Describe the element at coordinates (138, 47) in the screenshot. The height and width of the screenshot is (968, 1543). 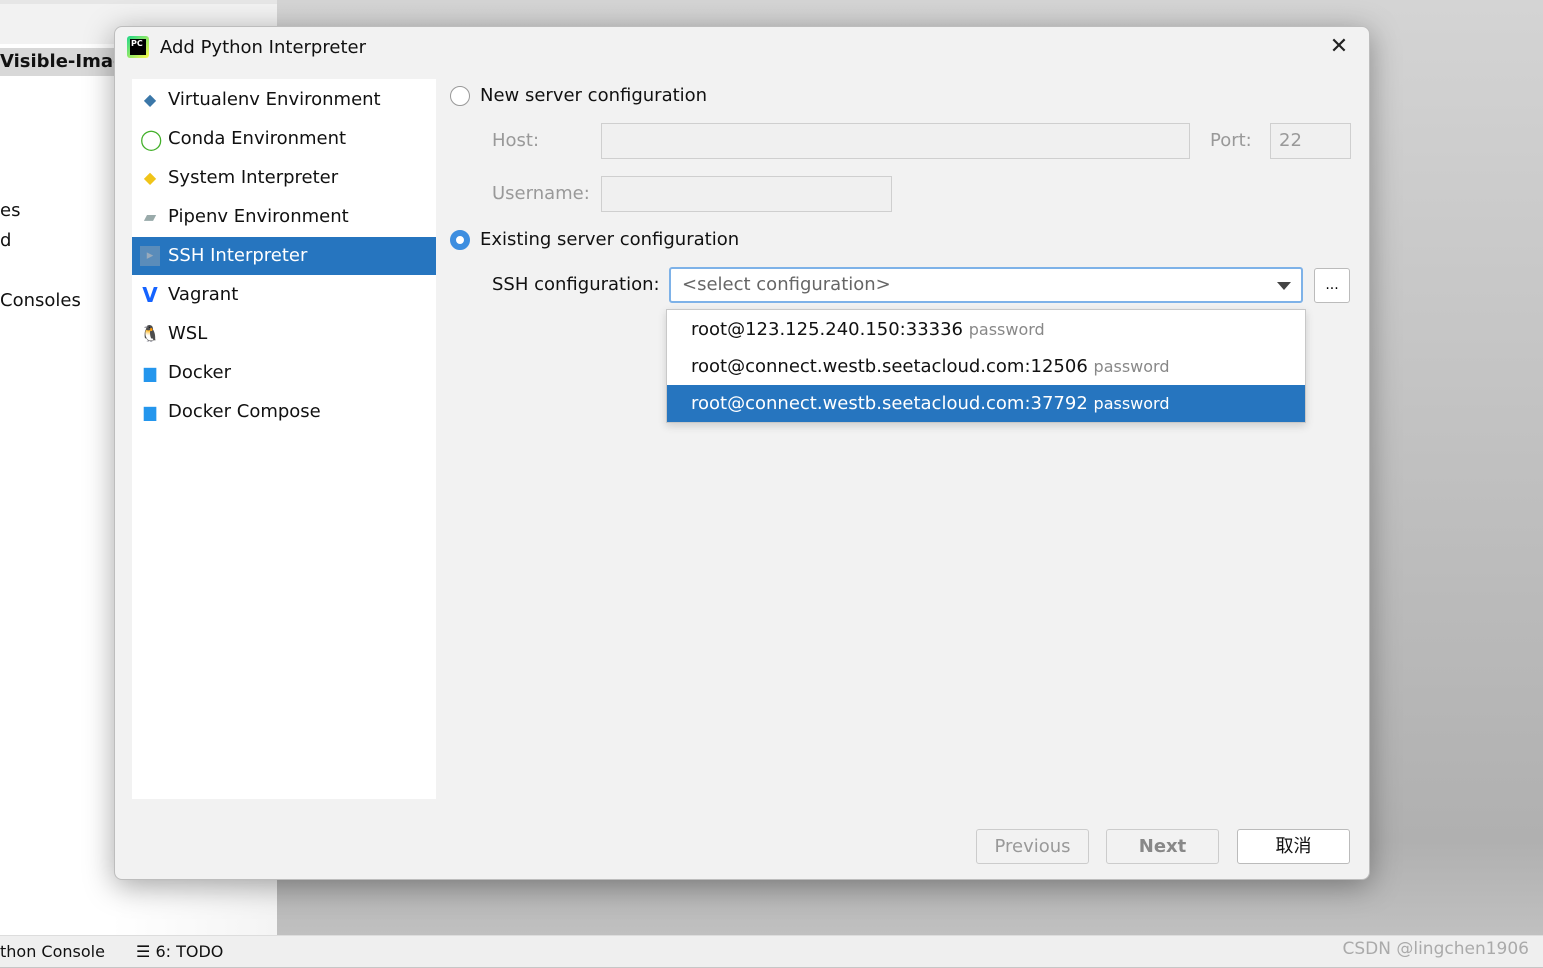
I see `pycharm-logo-icon: PC` at that location.